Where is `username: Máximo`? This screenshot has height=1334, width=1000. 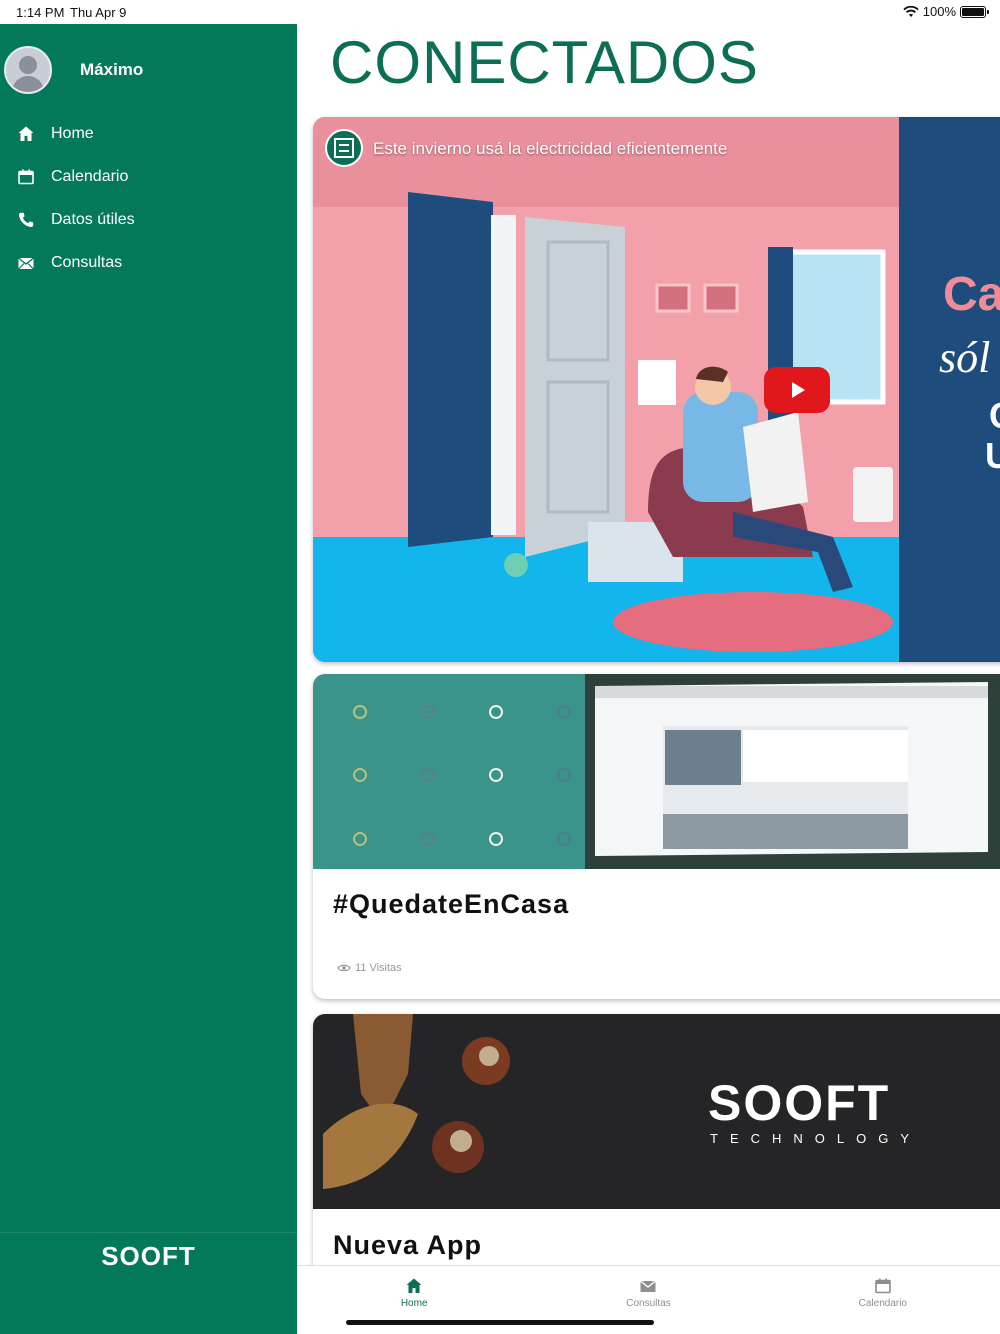
username: Máximo is located at coordinates (112, 69).